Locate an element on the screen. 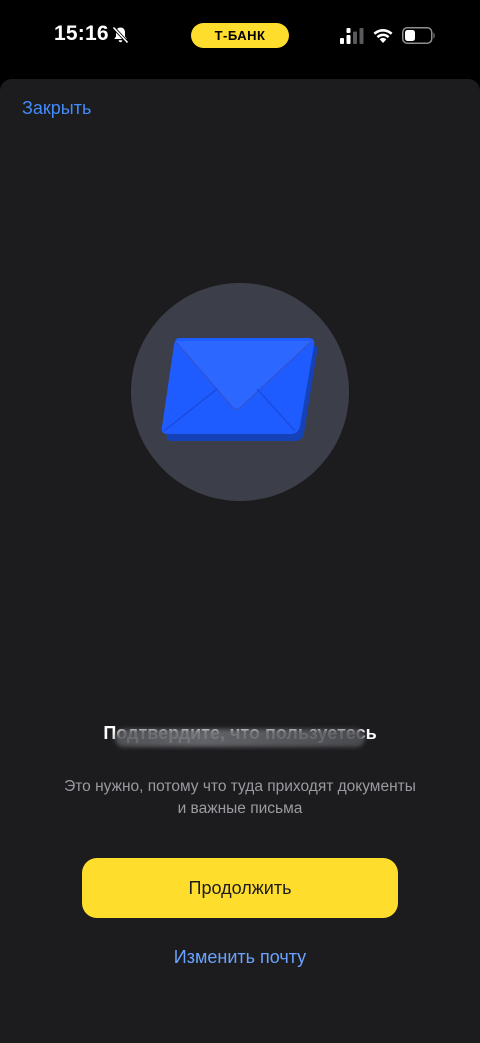 The image size is (480, 1043). envelope-icon is located at coordinates (239, 389).